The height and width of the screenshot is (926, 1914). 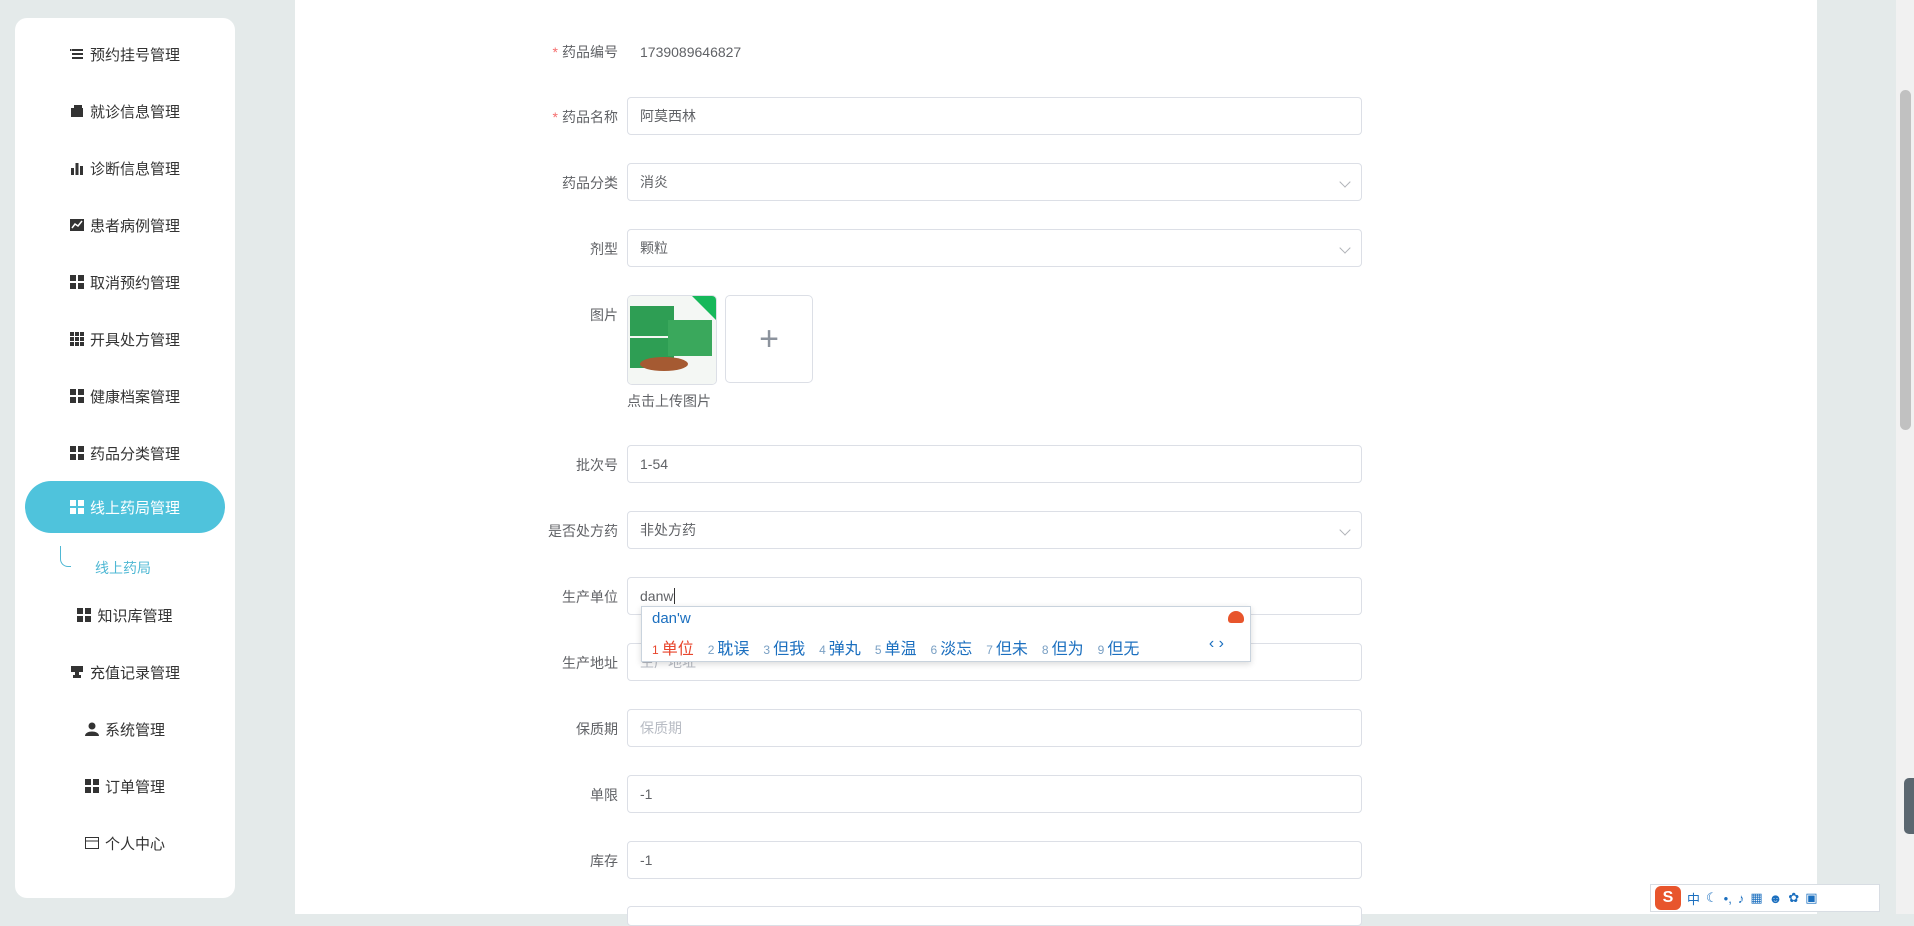 What do you see at coordinates (91, 843) in the screenshot?
I see `card-icon` at bounding box center [91, 843].